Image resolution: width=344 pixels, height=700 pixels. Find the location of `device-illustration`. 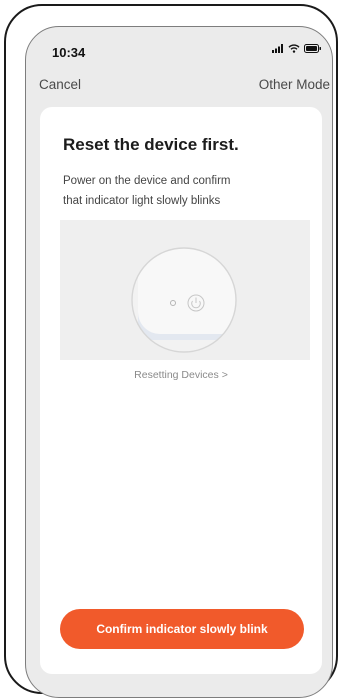

device-illustration is located at coordinates (185, 290).